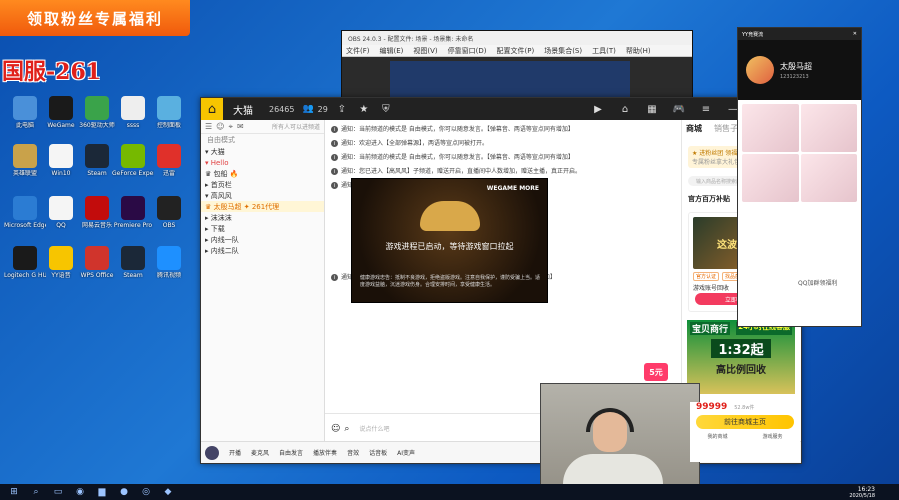  What do you see at coordinates (325, 452) in the screenshot?
I see `toolbar-button: 播放伴奏` at bounding box center [325, 452].